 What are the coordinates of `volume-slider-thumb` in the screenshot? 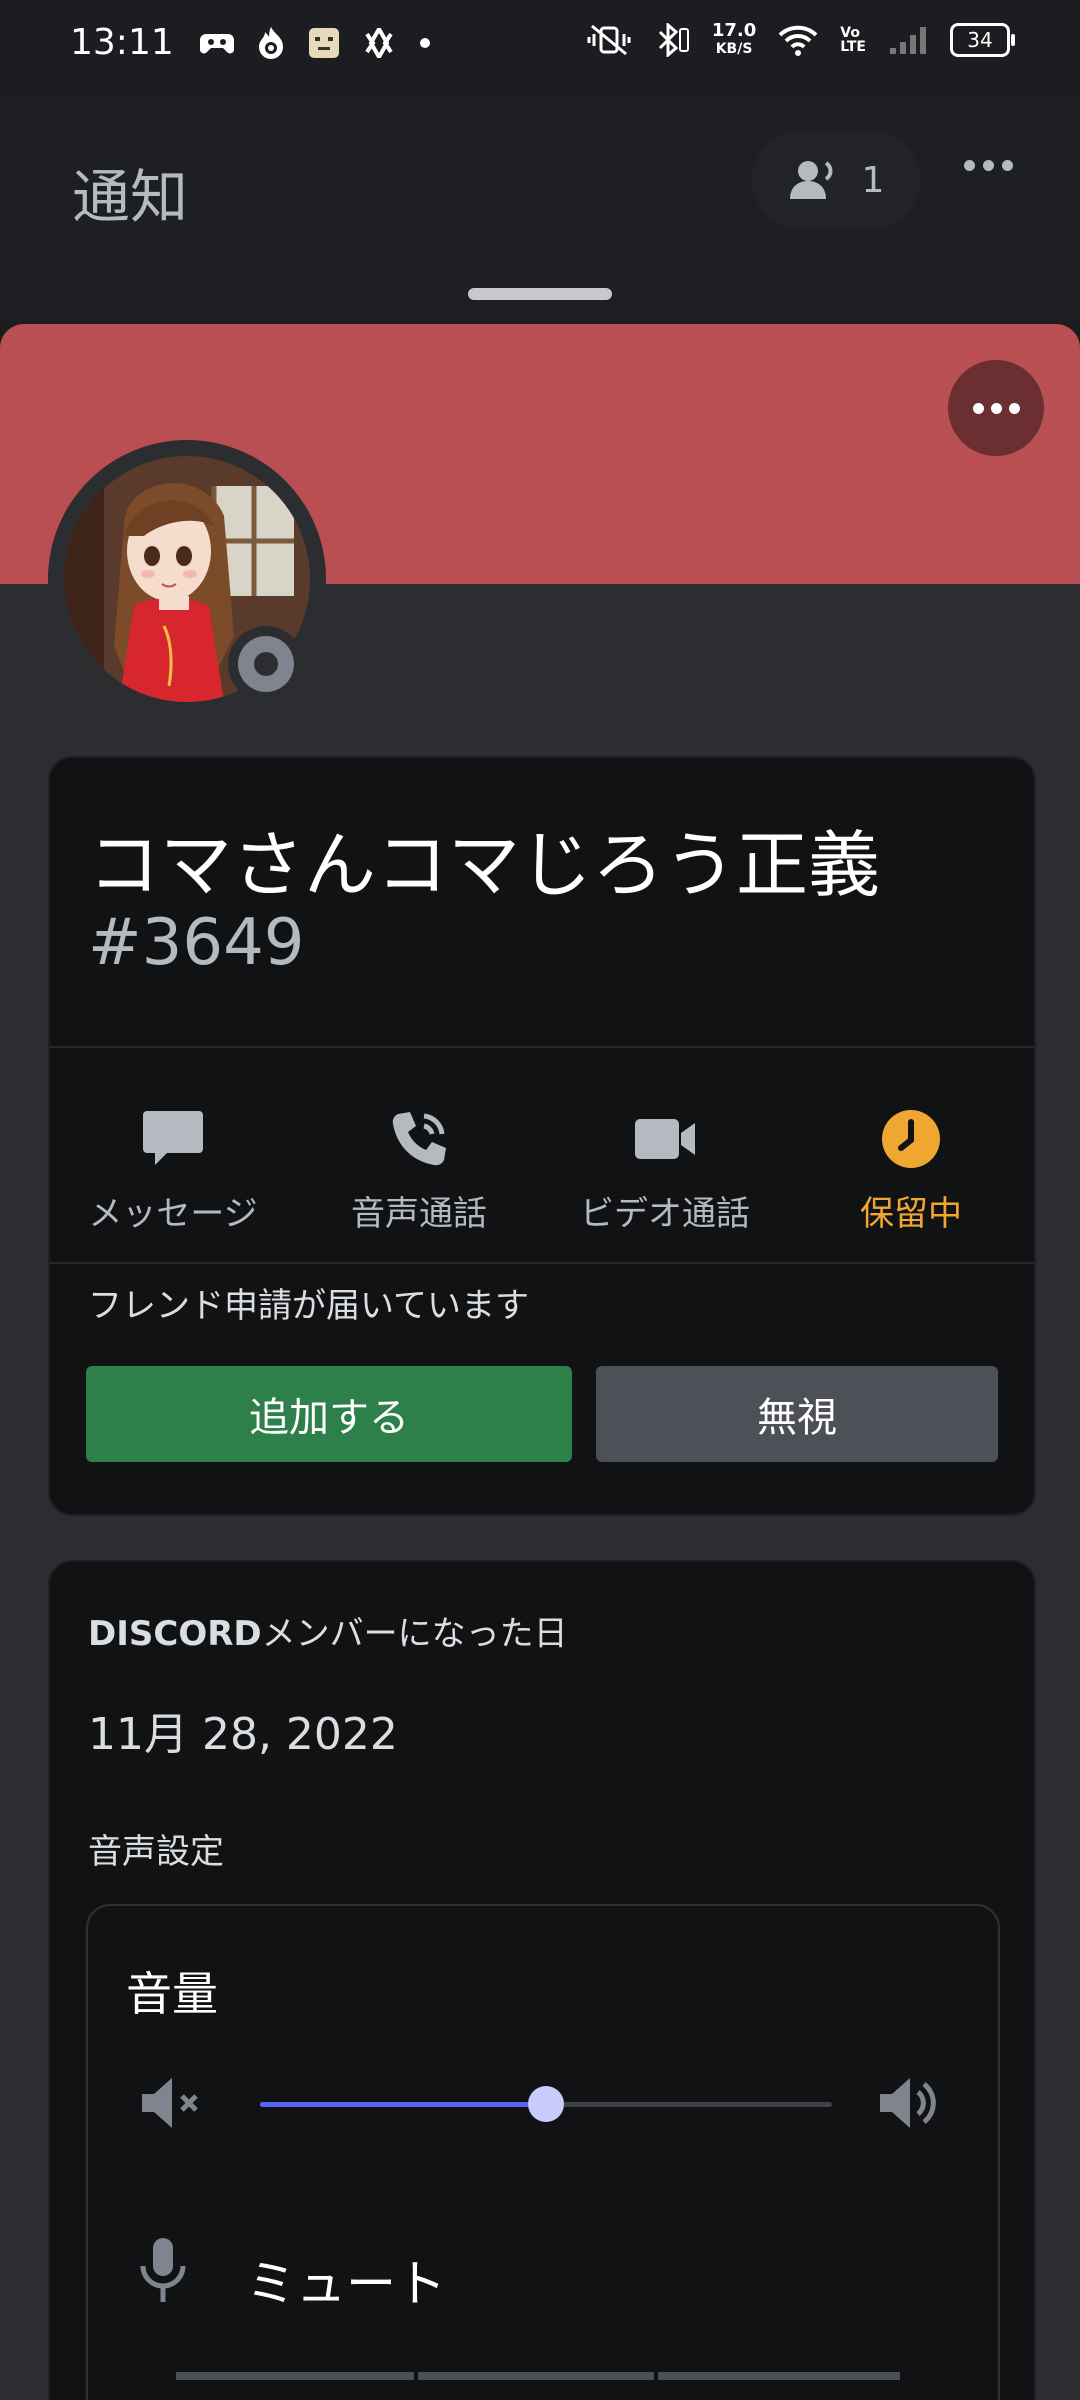 It's located at (546, 2104).